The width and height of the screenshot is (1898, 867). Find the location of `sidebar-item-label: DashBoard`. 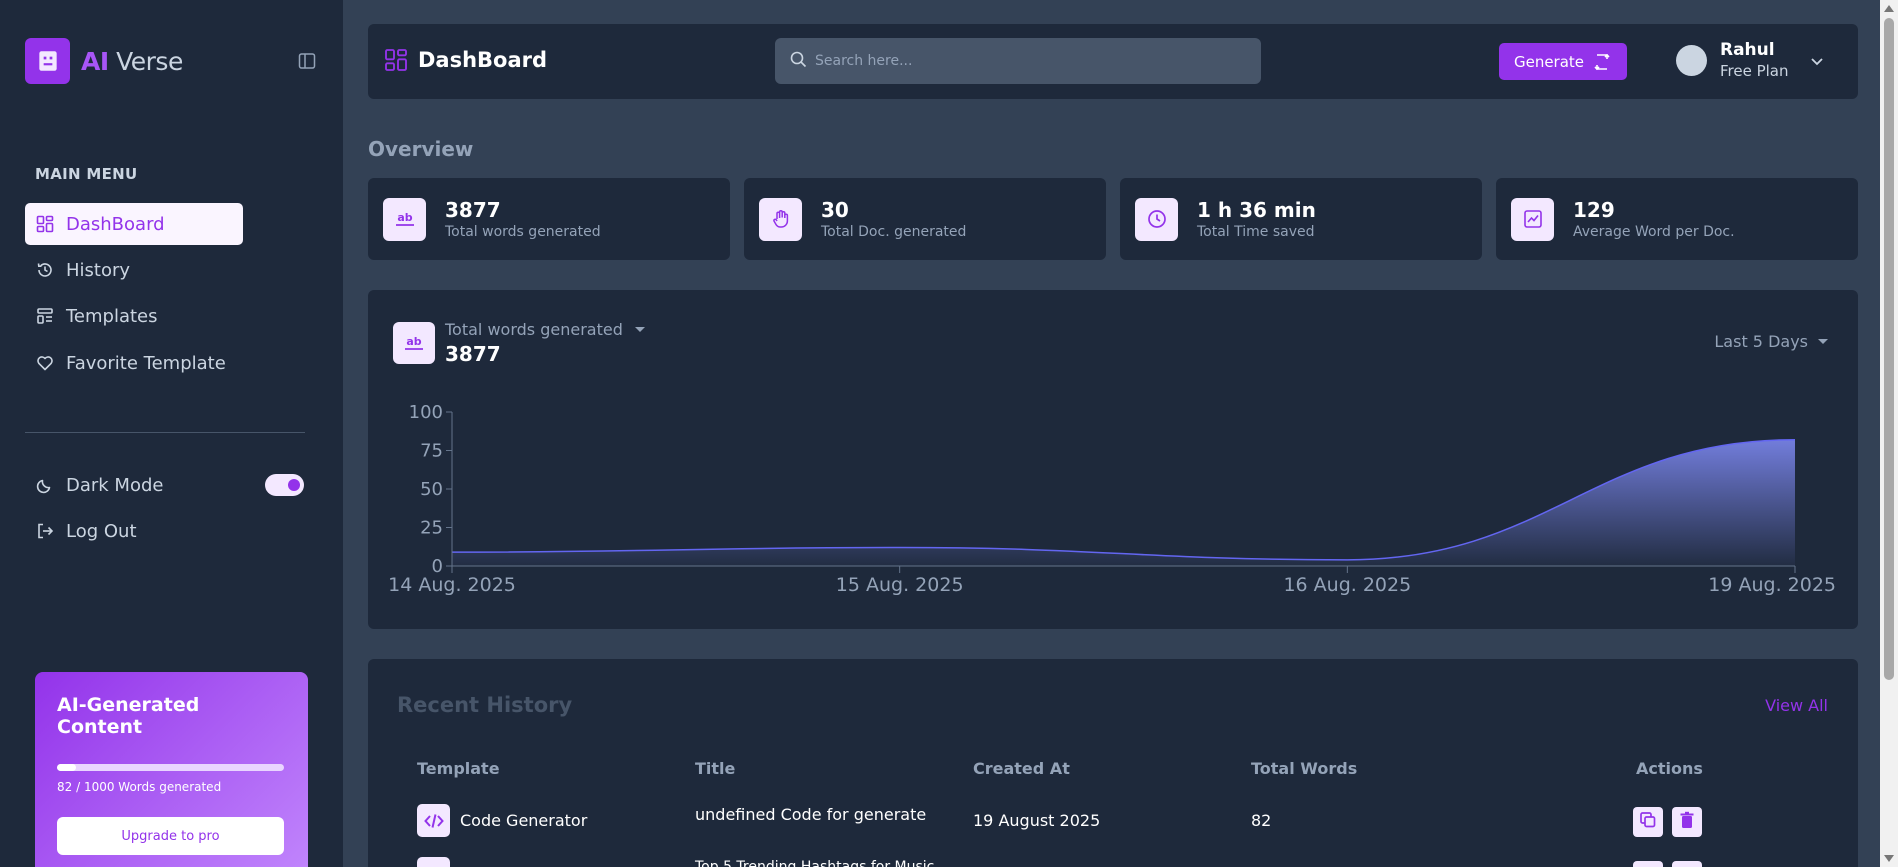

sidebar-item-label: DashBoard is located at coordinates (115, 224).